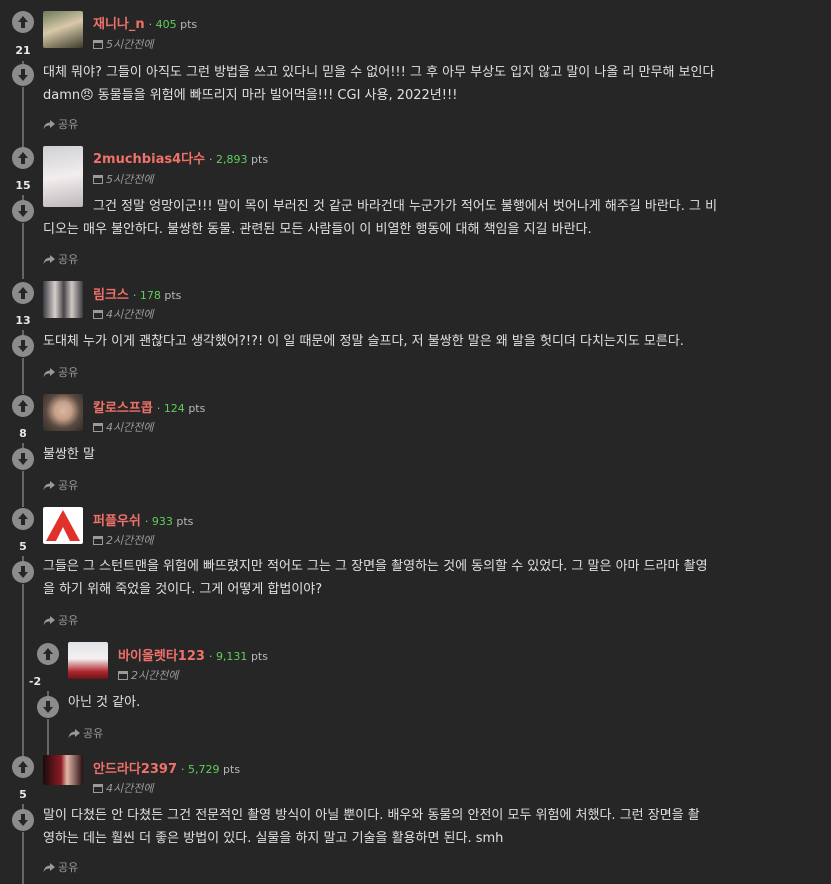  What do you see at coordinates (23, 320) in the screenshot?
I see `vote-score: 13` at bounding box center [23, 320].